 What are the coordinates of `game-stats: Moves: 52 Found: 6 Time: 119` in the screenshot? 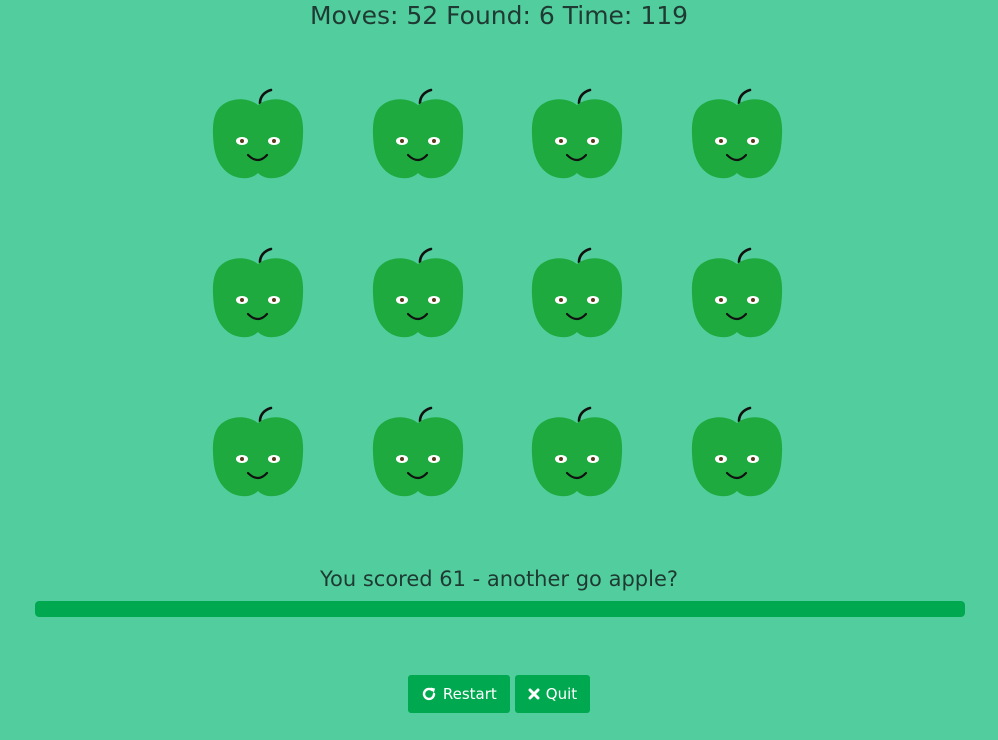 It's located at (499, 16).